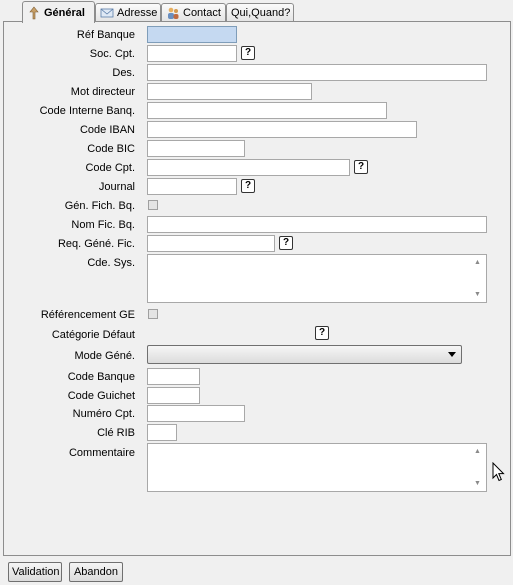 The height and width of the screenshot is (585, 513). Describe the element at coordinates (211, 243) in the screenshot. I see `req-gene-input` at that location.